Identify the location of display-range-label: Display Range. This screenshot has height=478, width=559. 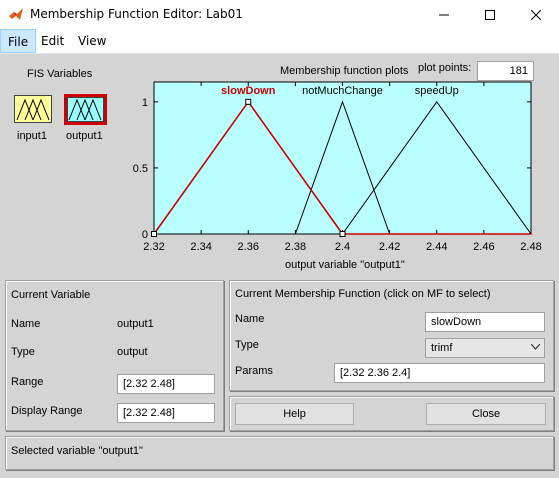
(47, 411).